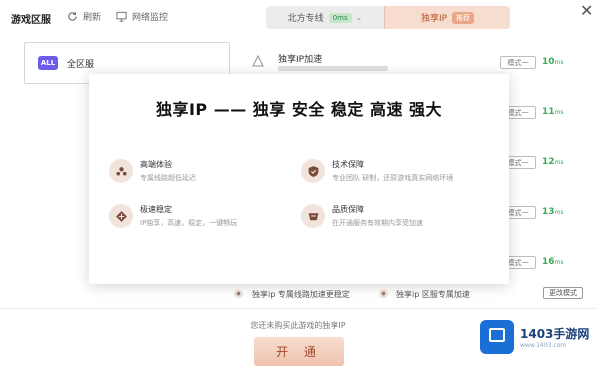 This screenshot has height=376, width=596. What do you see at coordinates (393, 178) in the screenshot?
I see `feature-desc: 专业团队 研制，还原游戏真实网络环境` at bounding box center [393, 178].